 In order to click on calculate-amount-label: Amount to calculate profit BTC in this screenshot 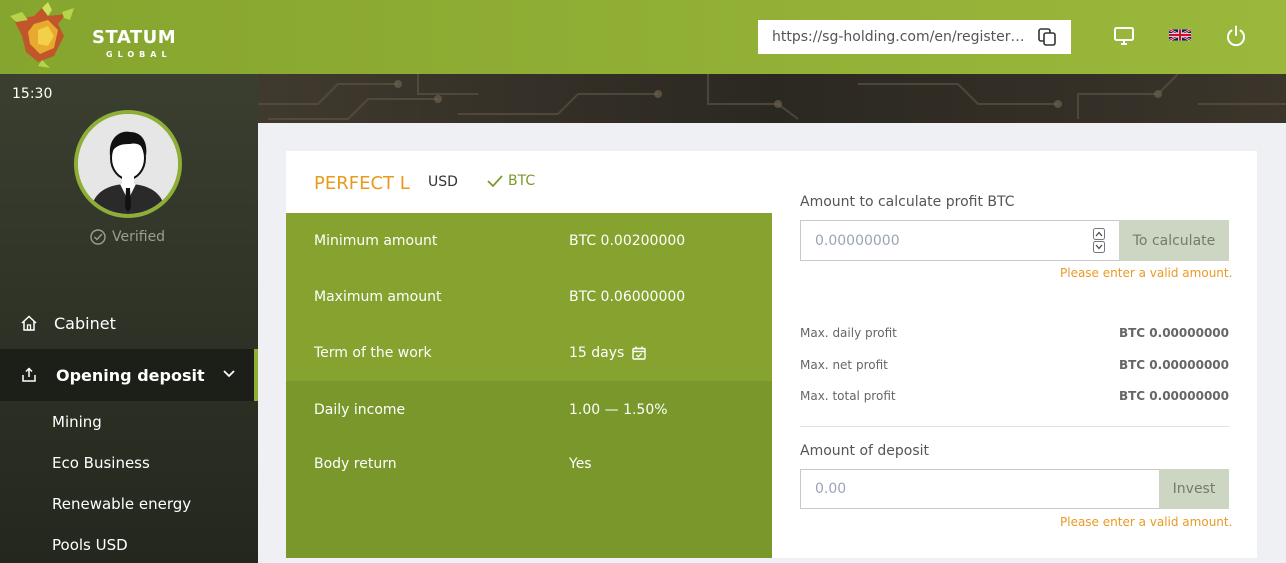, I will do `click(907, 202)`.